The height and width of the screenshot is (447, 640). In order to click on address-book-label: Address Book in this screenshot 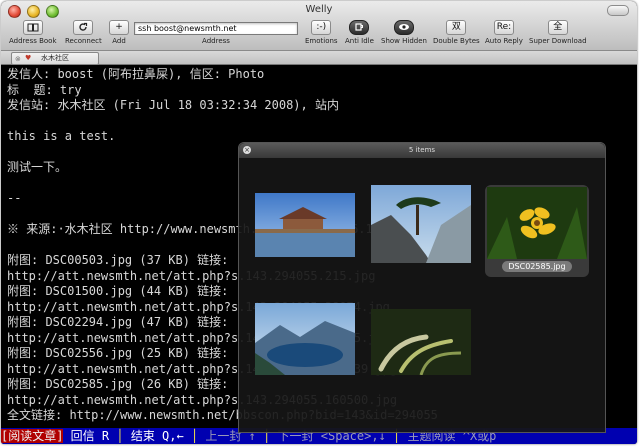, I will do `click(33, 41)`.